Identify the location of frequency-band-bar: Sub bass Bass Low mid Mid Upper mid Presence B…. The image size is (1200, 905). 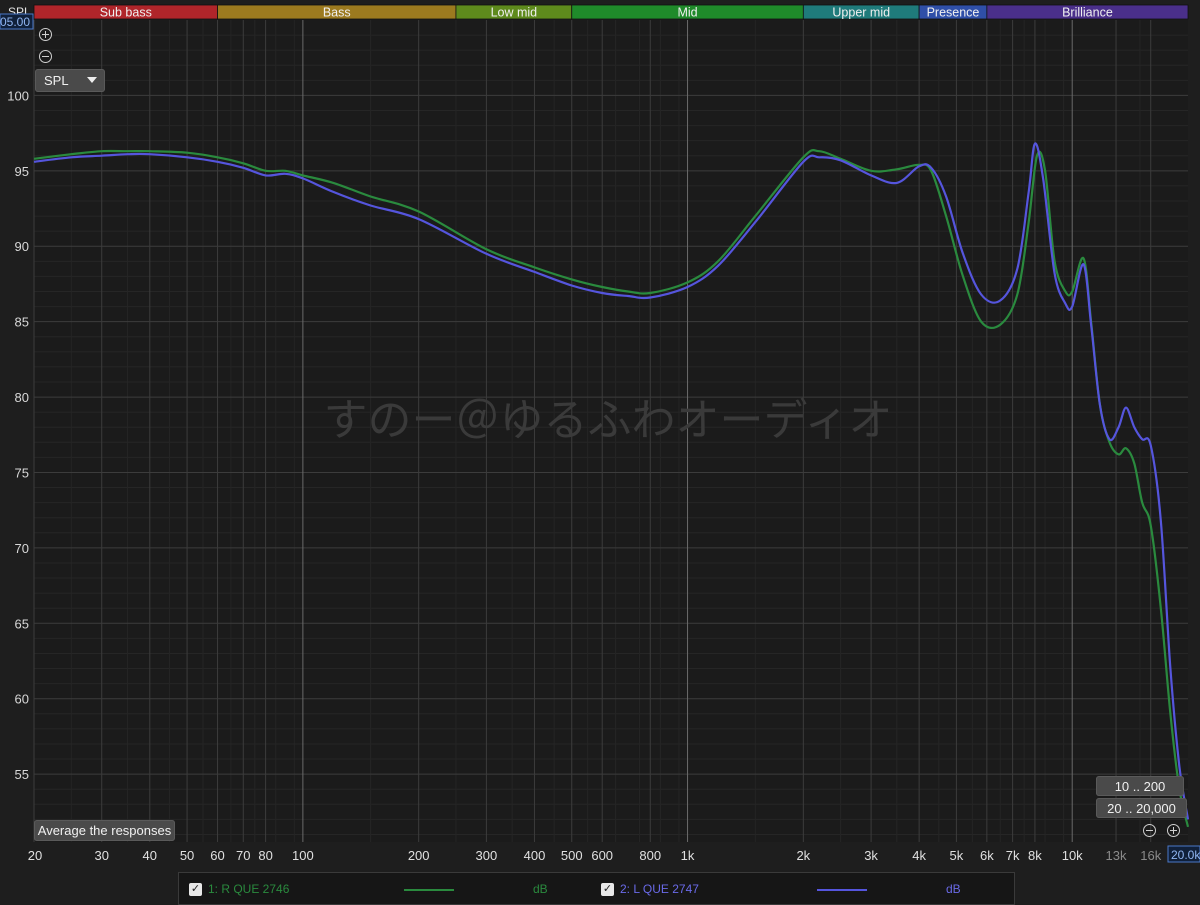
(611, 12).